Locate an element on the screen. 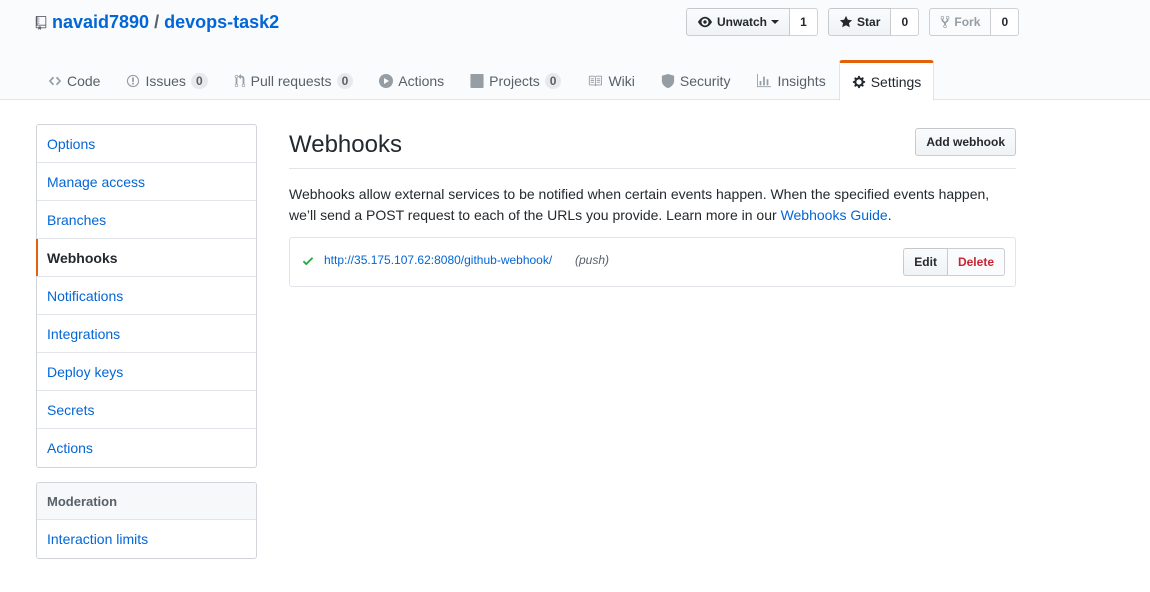  sidebar-item-notifications: Notifications is located at coordinates (146, 296).